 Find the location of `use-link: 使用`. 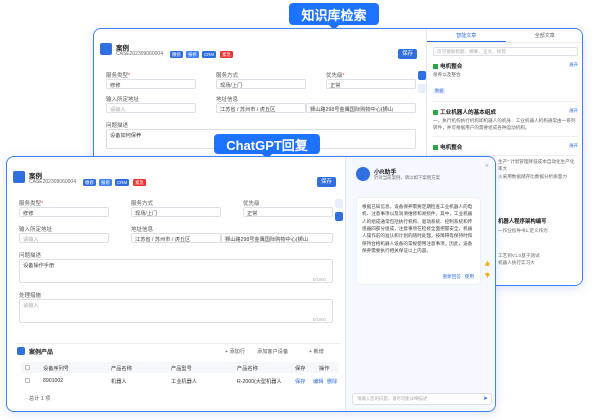

use-link: 使用 is located at coordinates (469, 276).